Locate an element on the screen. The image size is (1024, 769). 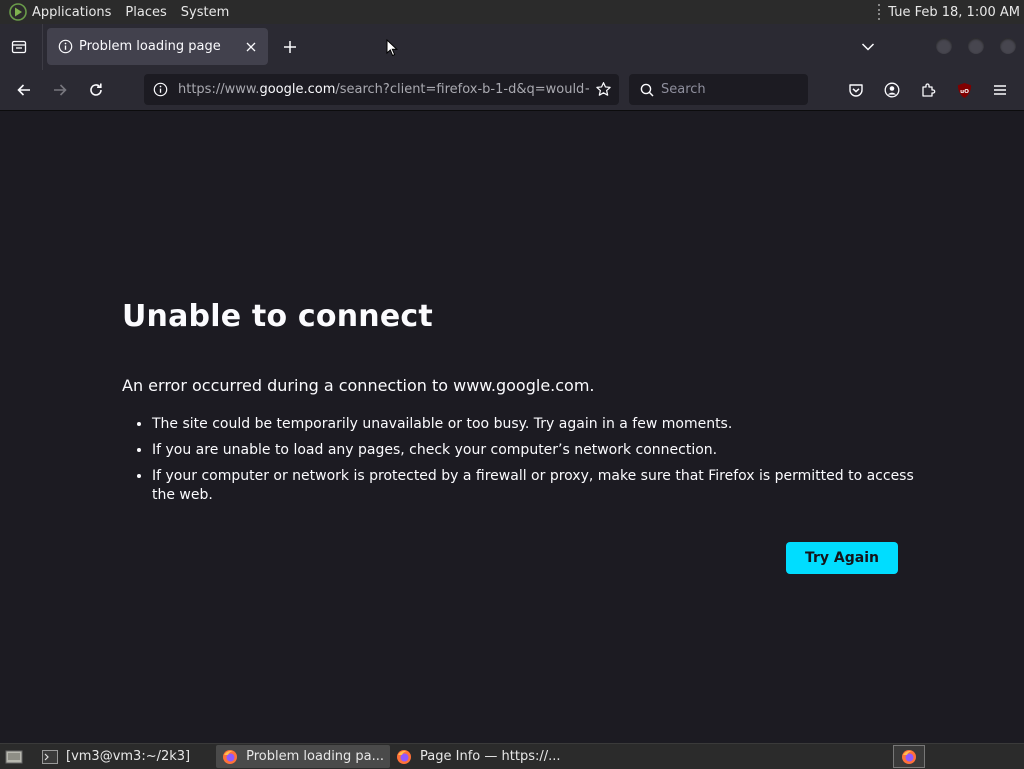
reload-icon is located at coordinates (96, 89).